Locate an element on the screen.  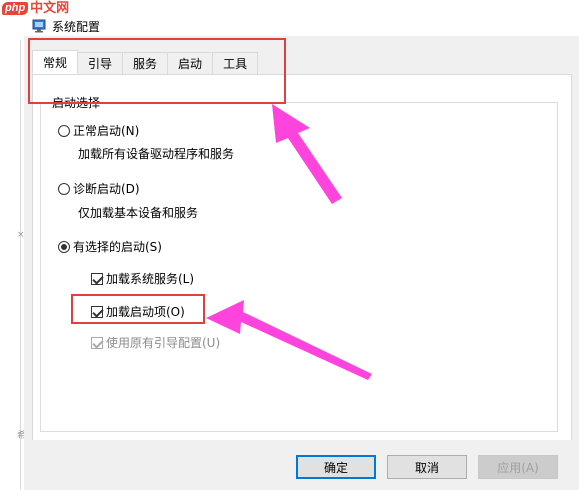
checkbox-use-original-boot: 使用原有引导配置(U) is located at coordinates (155, 342).